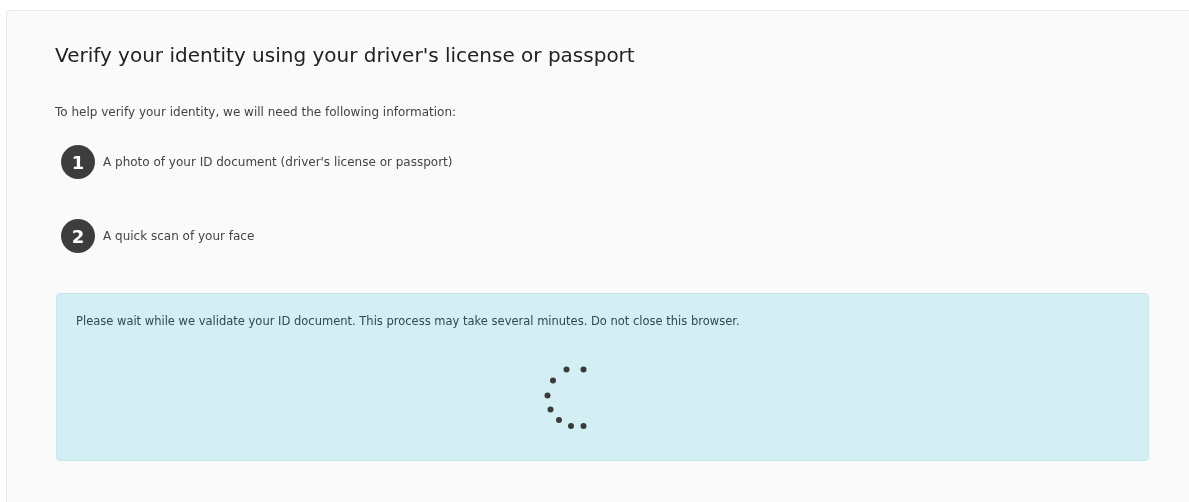 This screenshot has height=502, width=1189. Describe the element at coordinates (179, 236) in the screenshot. I see `step-text: A quick scan of your face` at that location.